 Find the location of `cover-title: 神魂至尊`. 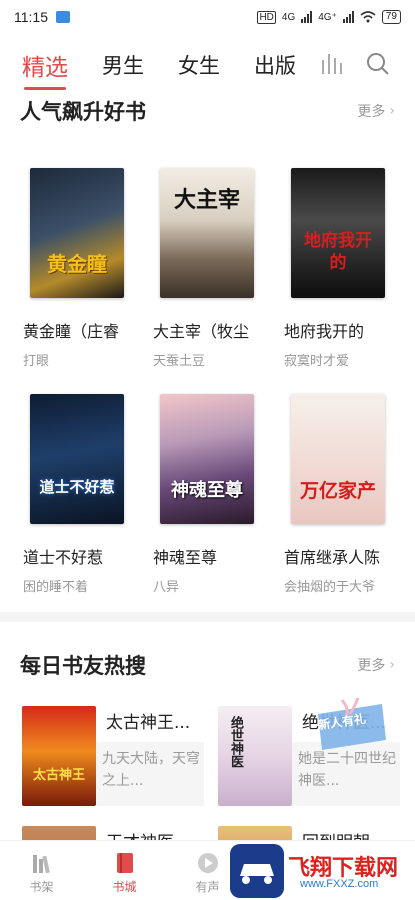

cover-title: 神魂至尊 is located at coordinates (207, 490).